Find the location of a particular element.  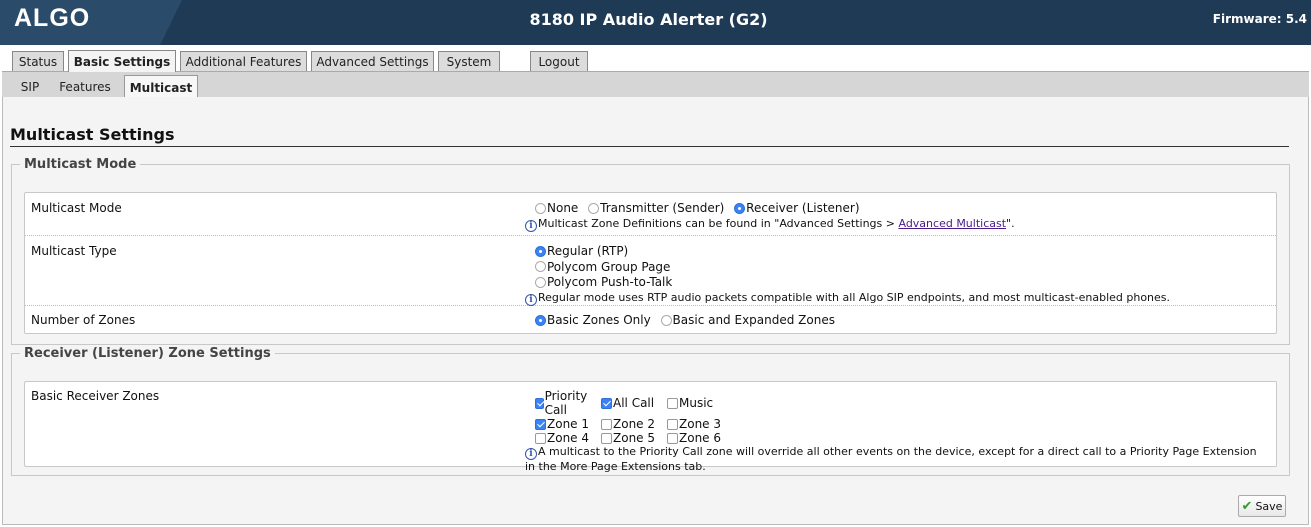

radio-polycom-group-label: Polycom Group Page is located at coordinates (609, 266).